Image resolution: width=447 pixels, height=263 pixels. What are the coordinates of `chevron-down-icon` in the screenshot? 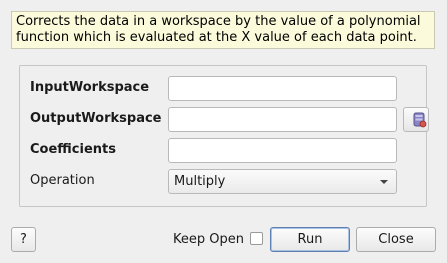 It's located at (384, 182).